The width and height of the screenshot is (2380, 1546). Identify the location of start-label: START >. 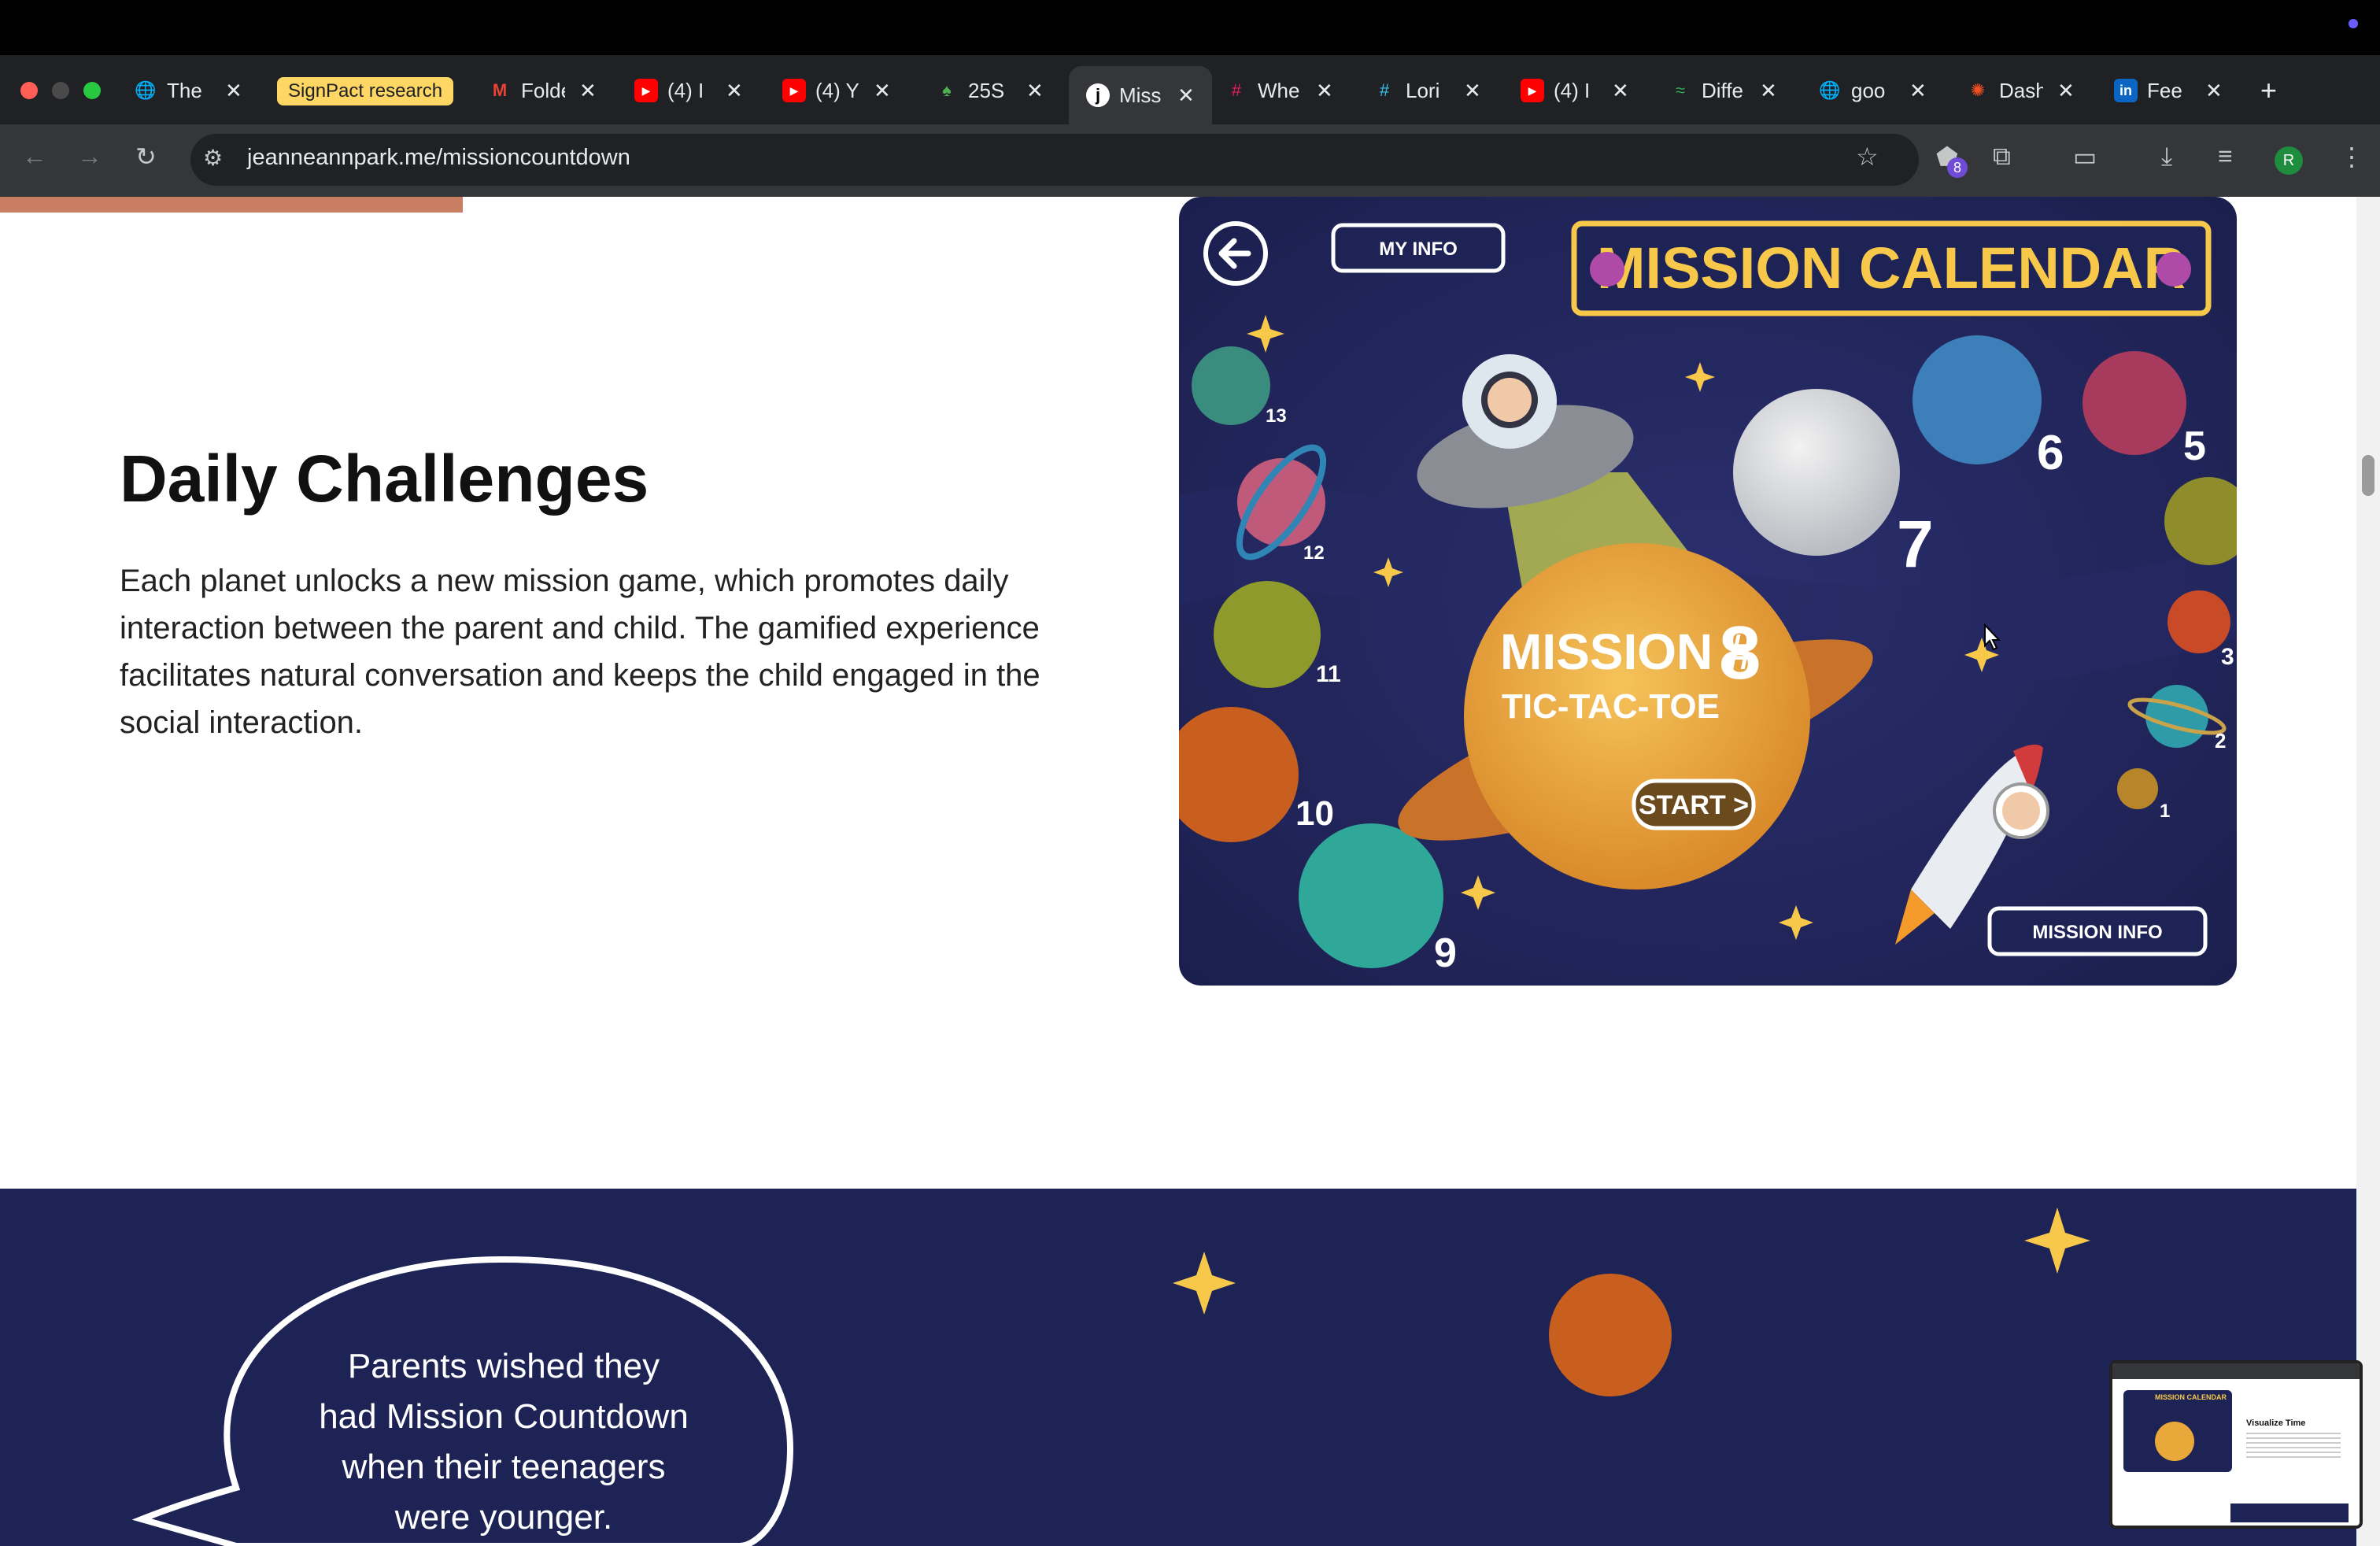
(1694, 805).